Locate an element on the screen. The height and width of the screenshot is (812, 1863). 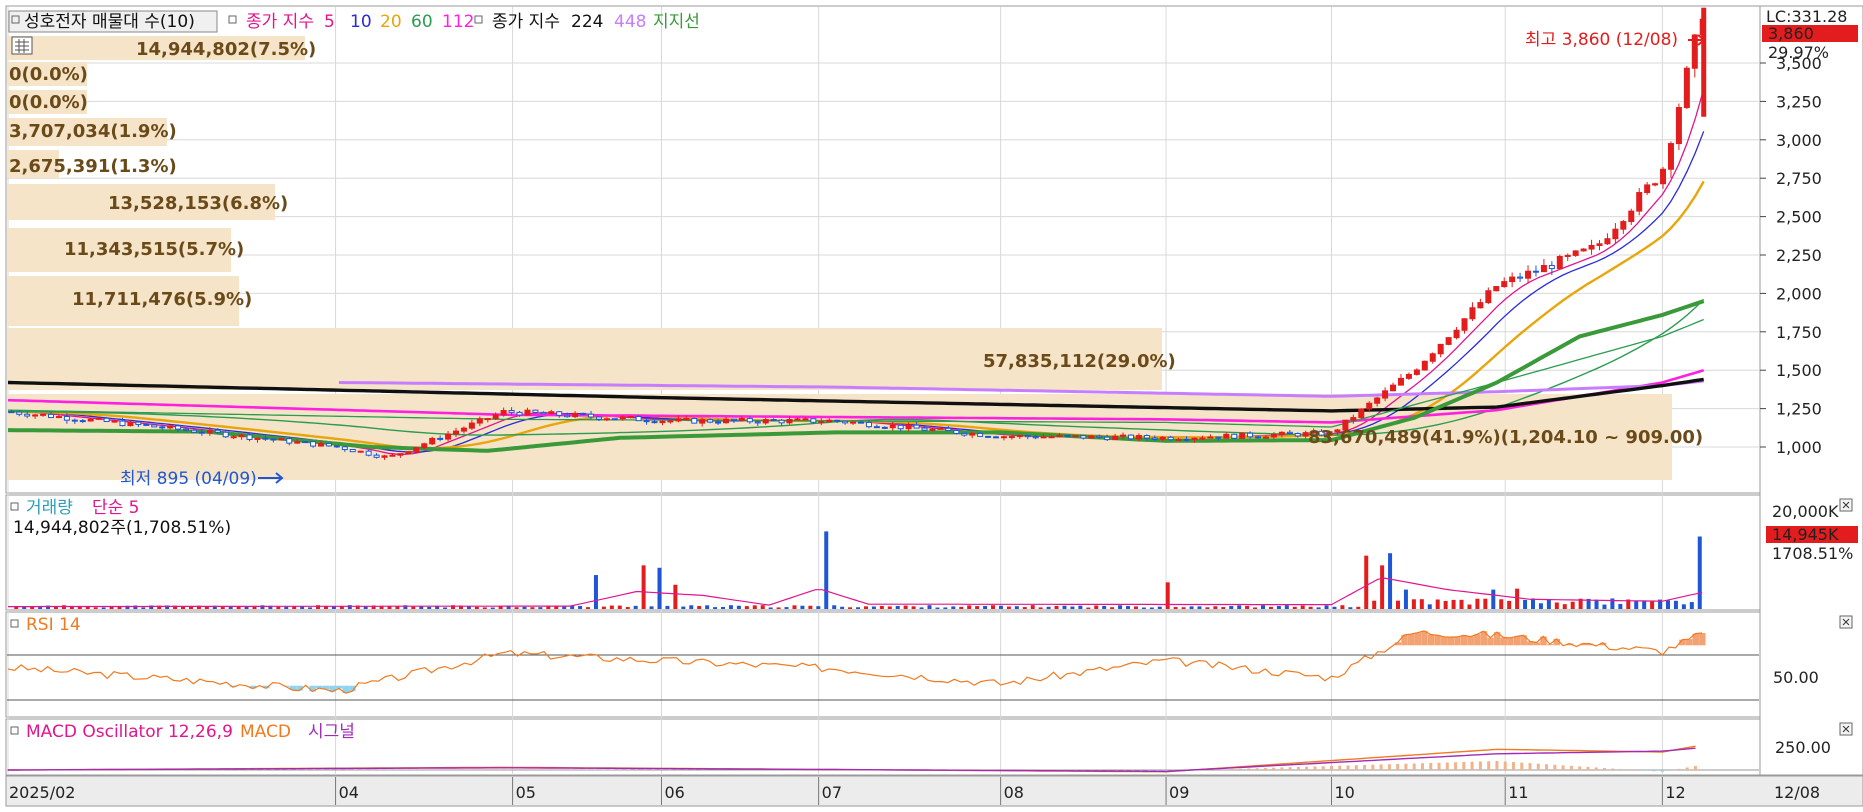
volume-panel is located at coordinates (883, 552).